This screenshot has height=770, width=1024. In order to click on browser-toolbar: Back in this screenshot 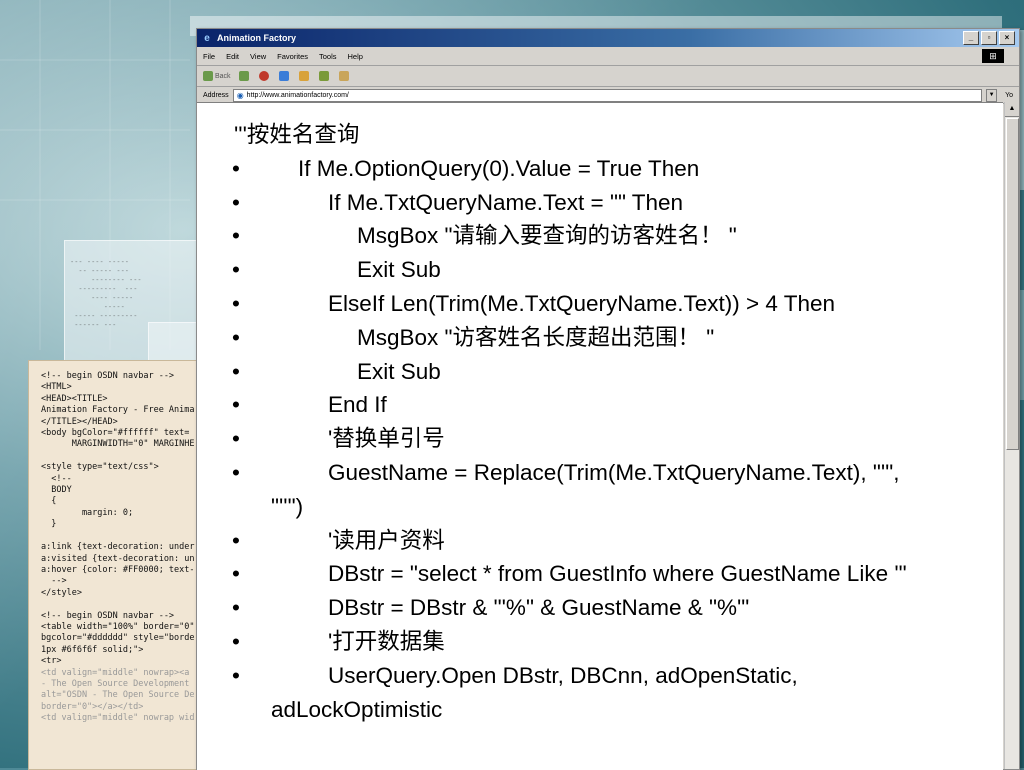, I will do `click(608, 76)`.